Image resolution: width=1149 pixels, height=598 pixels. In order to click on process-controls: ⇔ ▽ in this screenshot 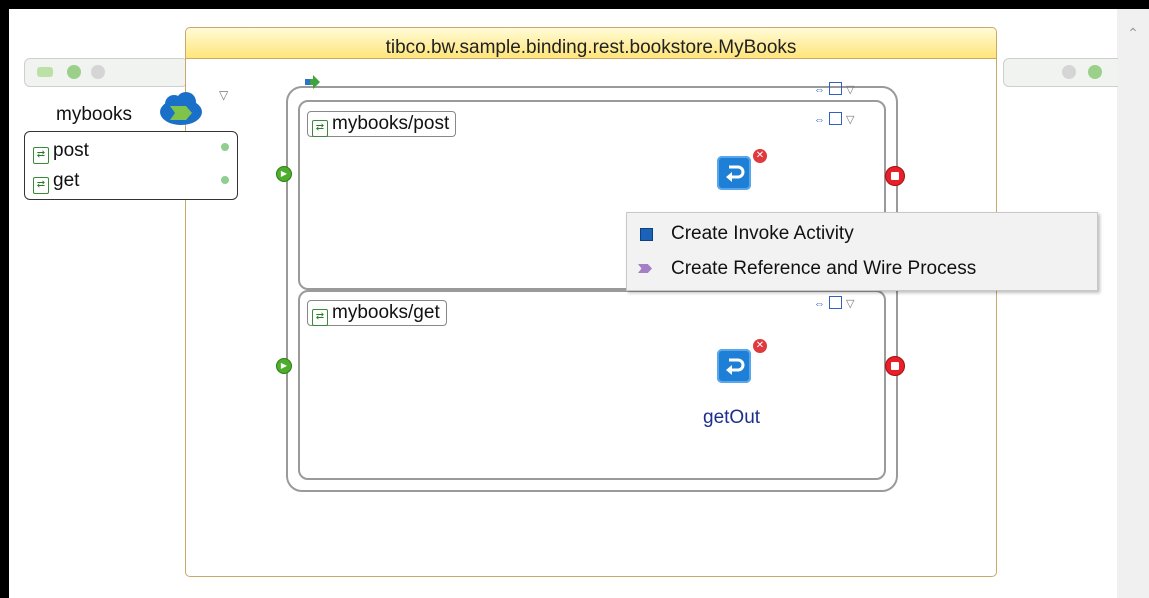, I will do `click(834, 88)`.